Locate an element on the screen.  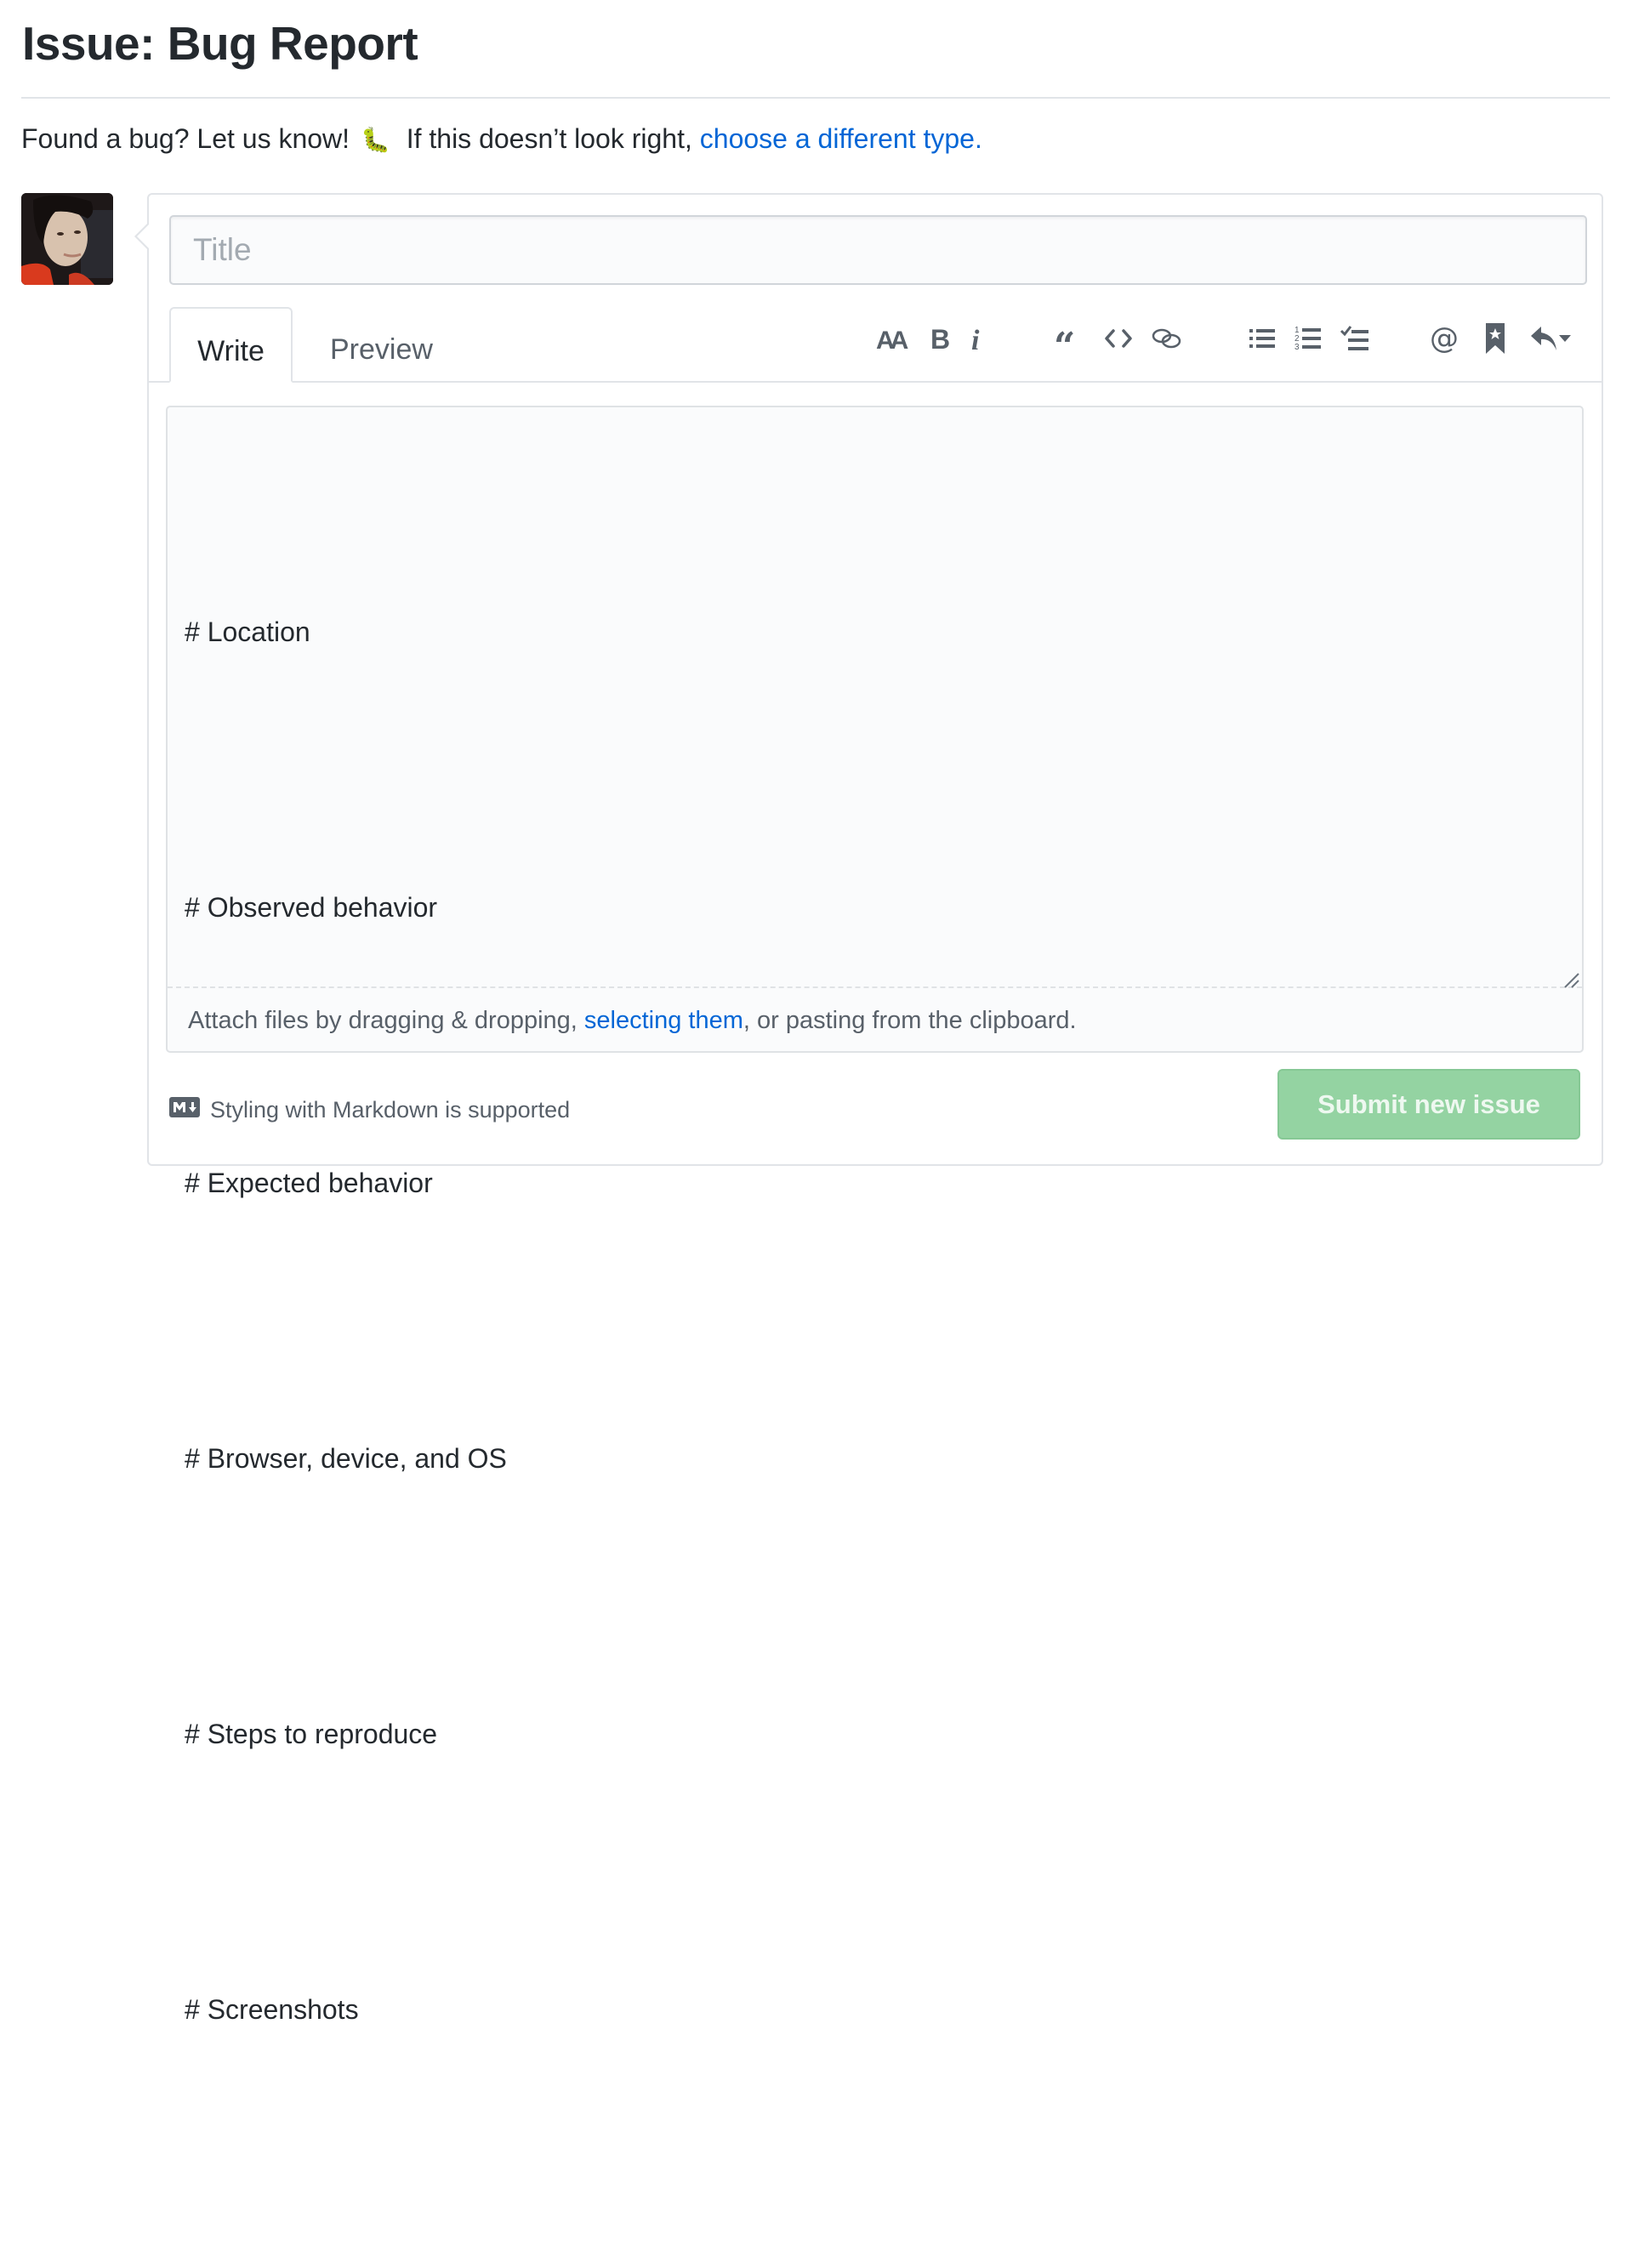
svg-text: i is located at coordinates (975, 339).